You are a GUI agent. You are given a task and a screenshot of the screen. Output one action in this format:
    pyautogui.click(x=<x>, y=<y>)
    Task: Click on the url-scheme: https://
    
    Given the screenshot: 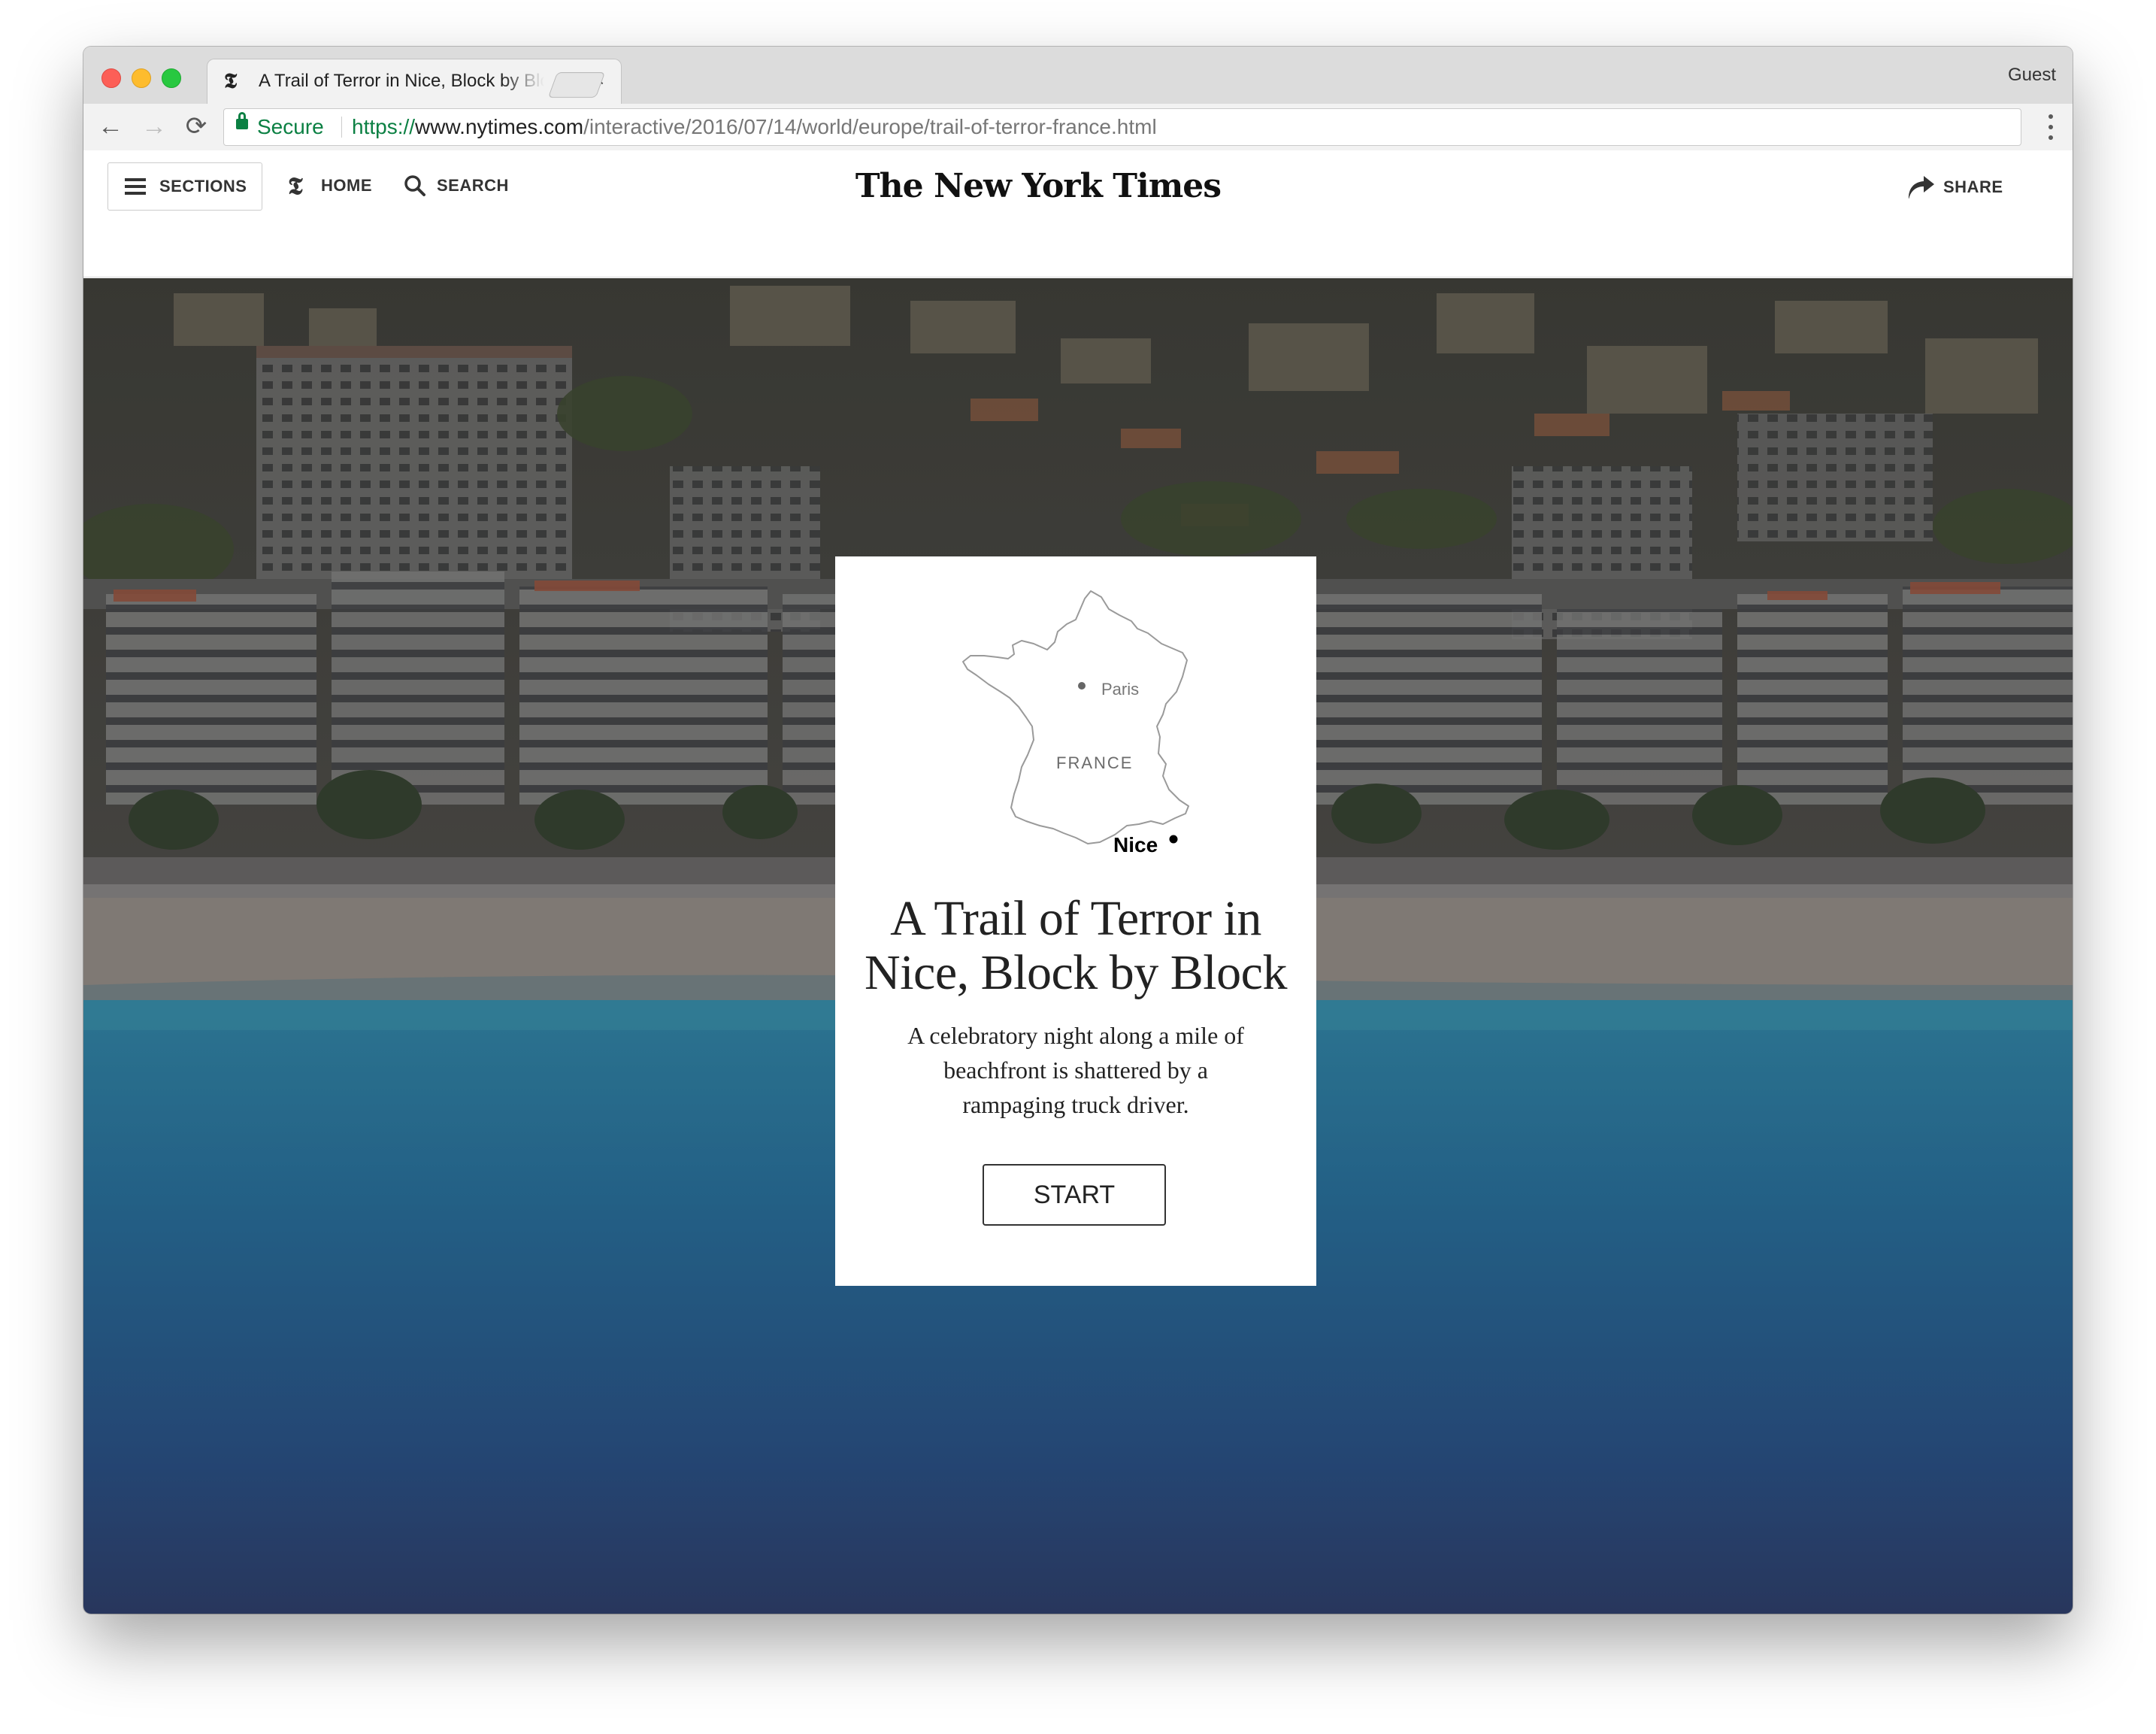 What is the action you would take?
    pyautogui.click(x=384, y=127)
    